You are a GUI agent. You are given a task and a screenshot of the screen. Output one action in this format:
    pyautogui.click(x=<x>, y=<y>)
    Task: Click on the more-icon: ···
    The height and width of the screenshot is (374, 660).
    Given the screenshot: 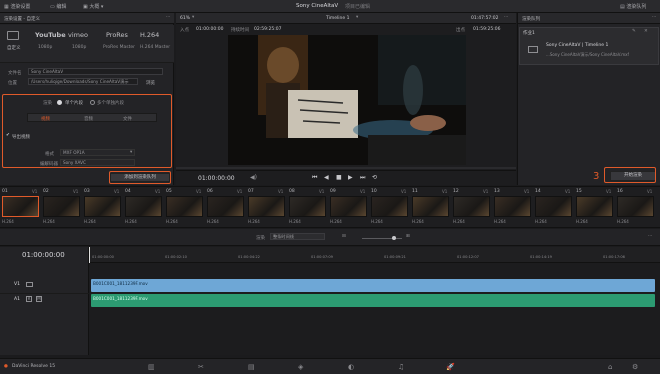 What is the action you would take?
    pyautogui.click(x=168, y=17)
    